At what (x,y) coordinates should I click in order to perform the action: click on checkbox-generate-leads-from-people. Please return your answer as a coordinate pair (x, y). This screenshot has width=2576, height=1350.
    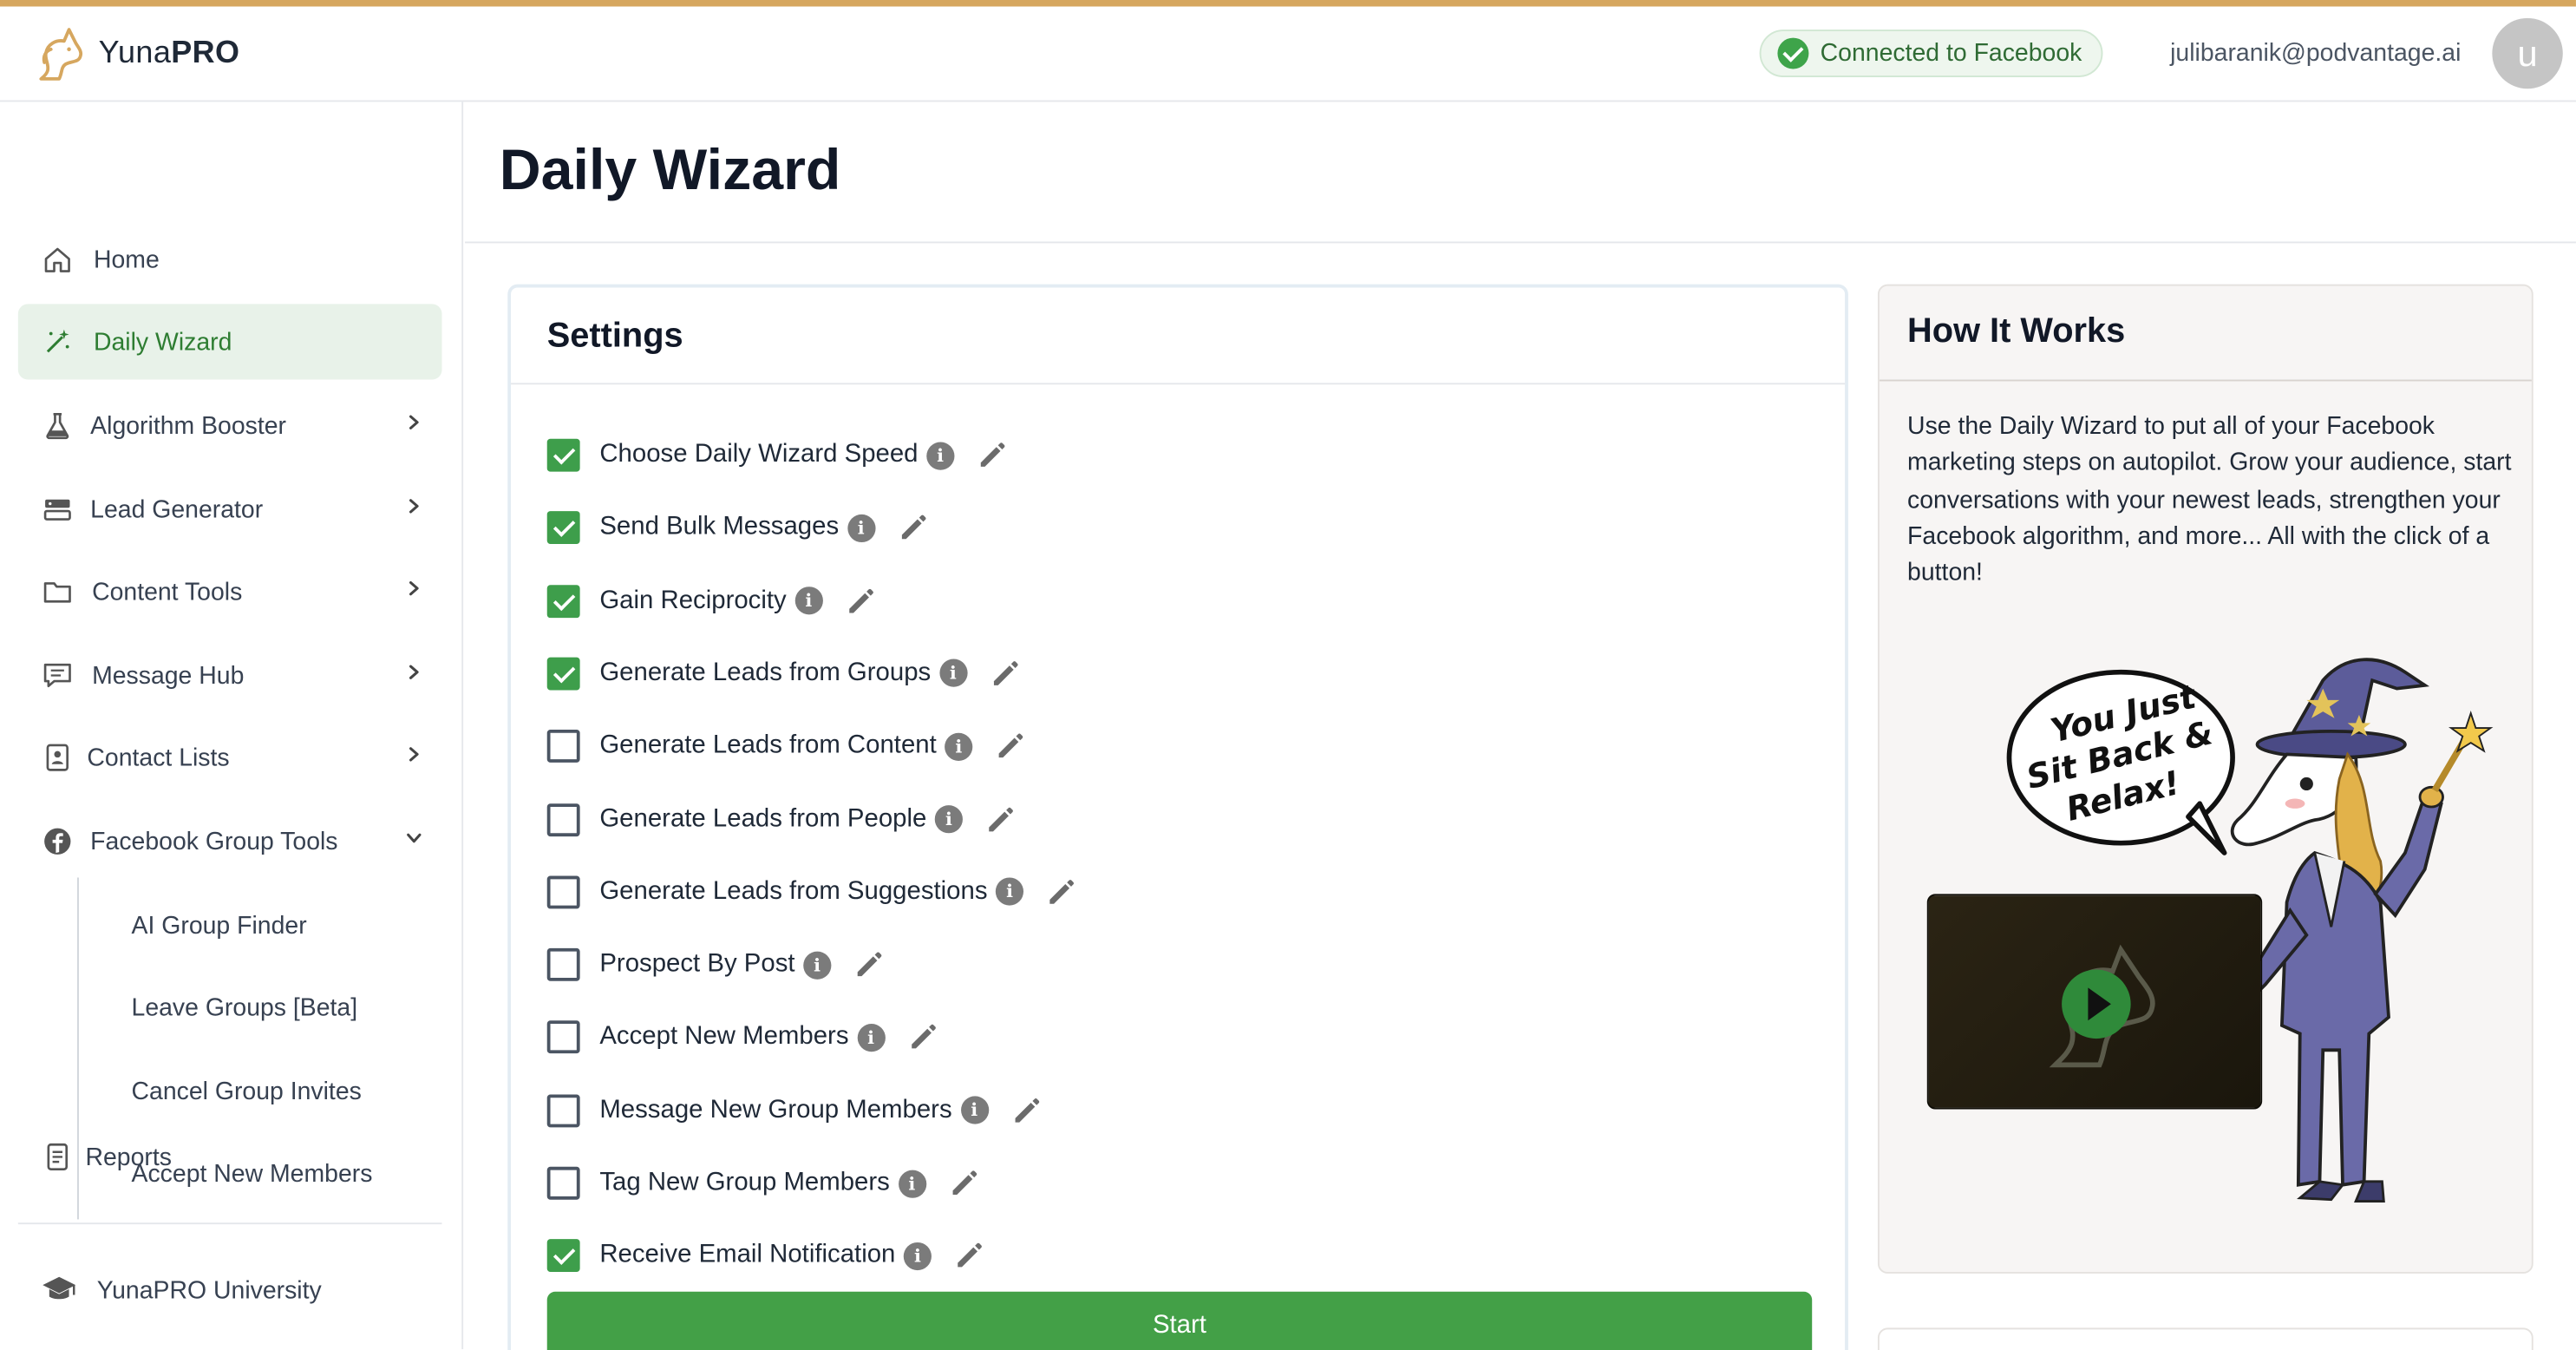
    Looking at the image, I should click on (563, 819).